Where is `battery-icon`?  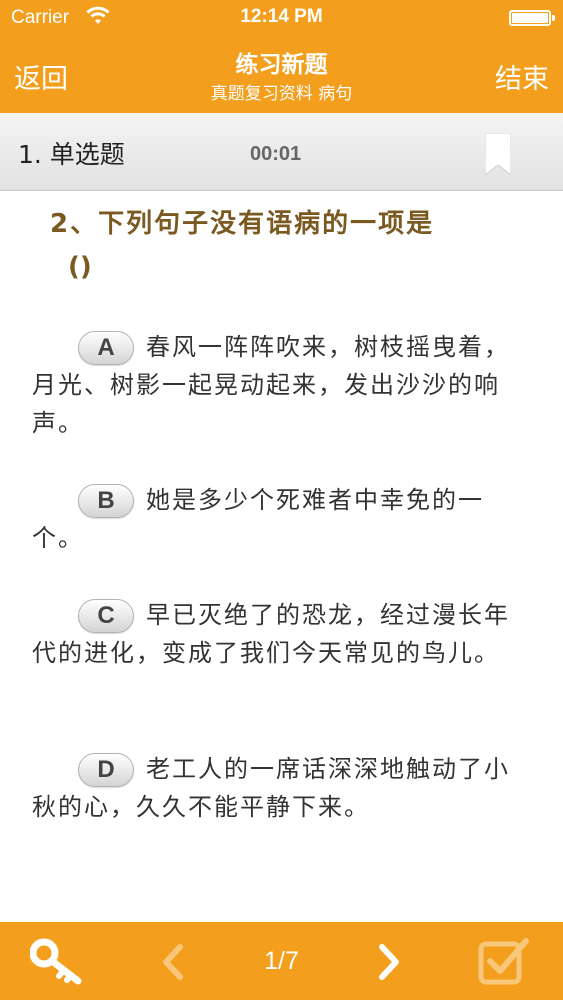 battery-icon is located at coordinates (532, 18).